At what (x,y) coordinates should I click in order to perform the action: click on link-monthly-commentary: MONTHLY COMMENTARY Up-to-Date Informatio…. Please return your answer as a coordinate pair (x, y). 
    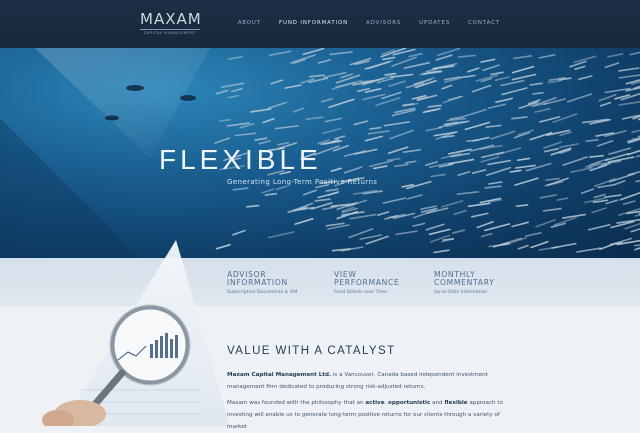
    Looking at the image, I should click on (464, 283).